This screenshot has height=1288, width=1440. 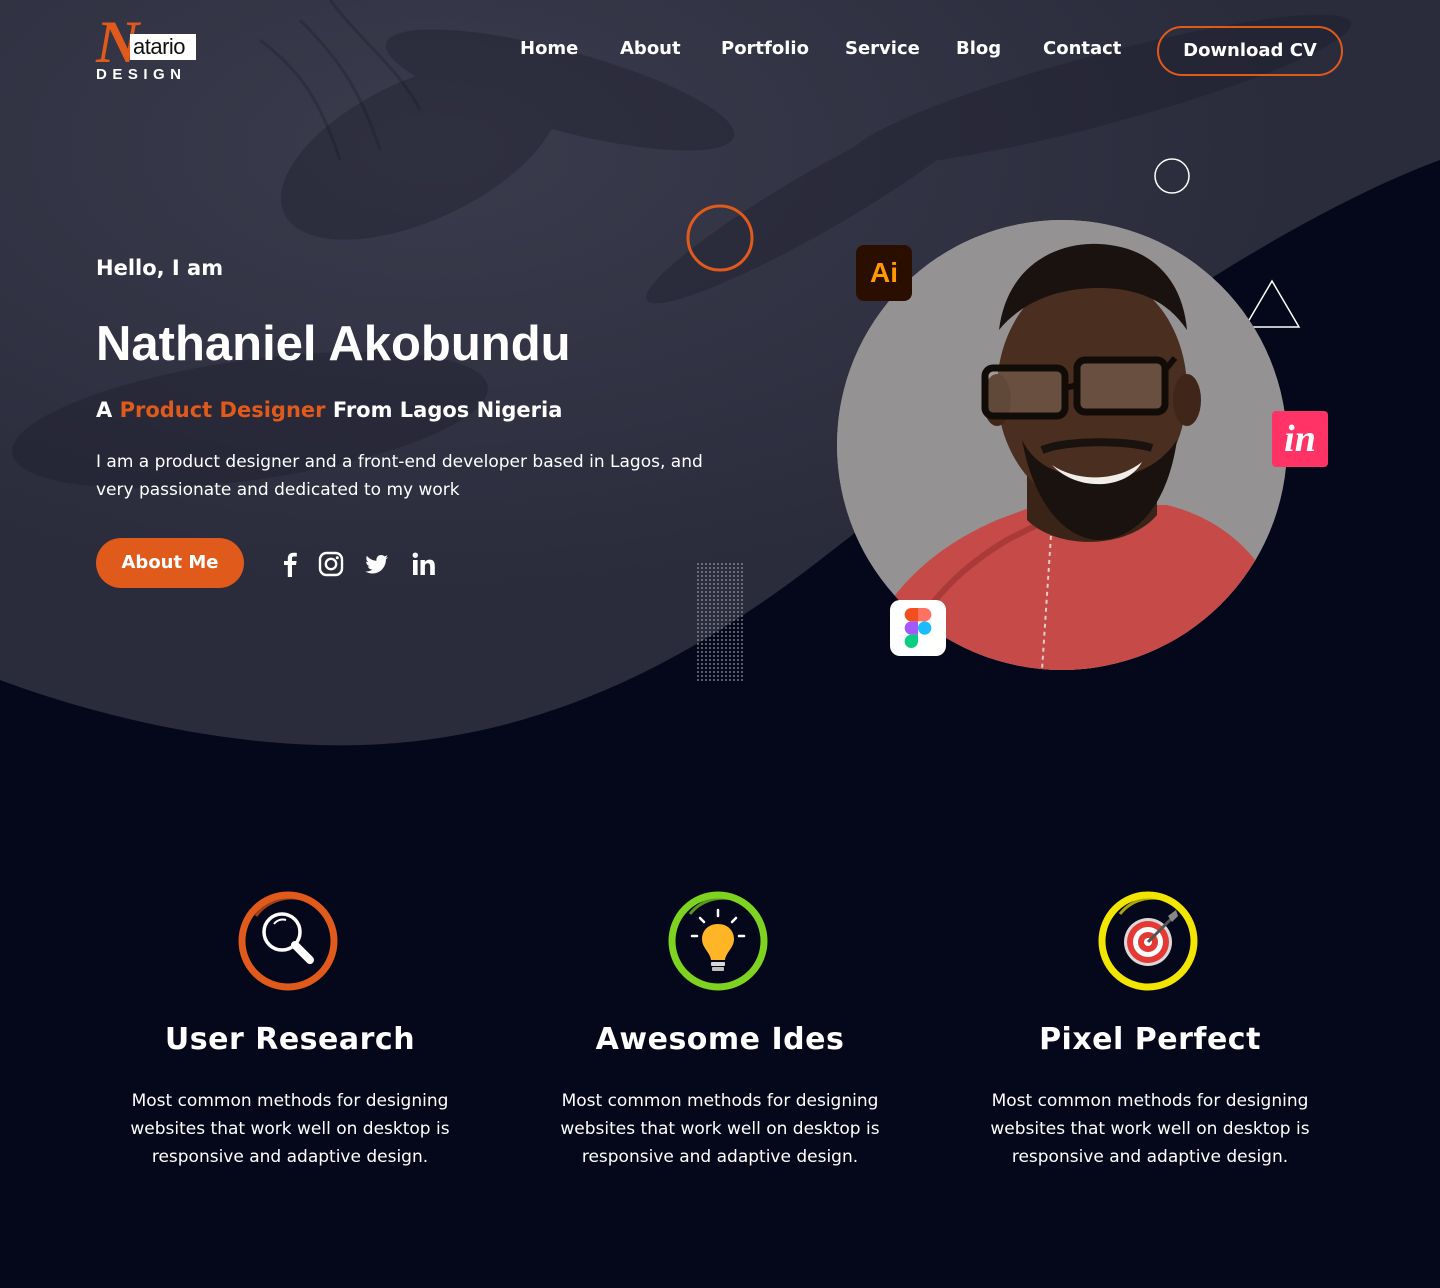 What do you see at coordinates (978, 48) in the screenshot?
I see `nav-item-blog: Blog` at bounding box center [978, 48].